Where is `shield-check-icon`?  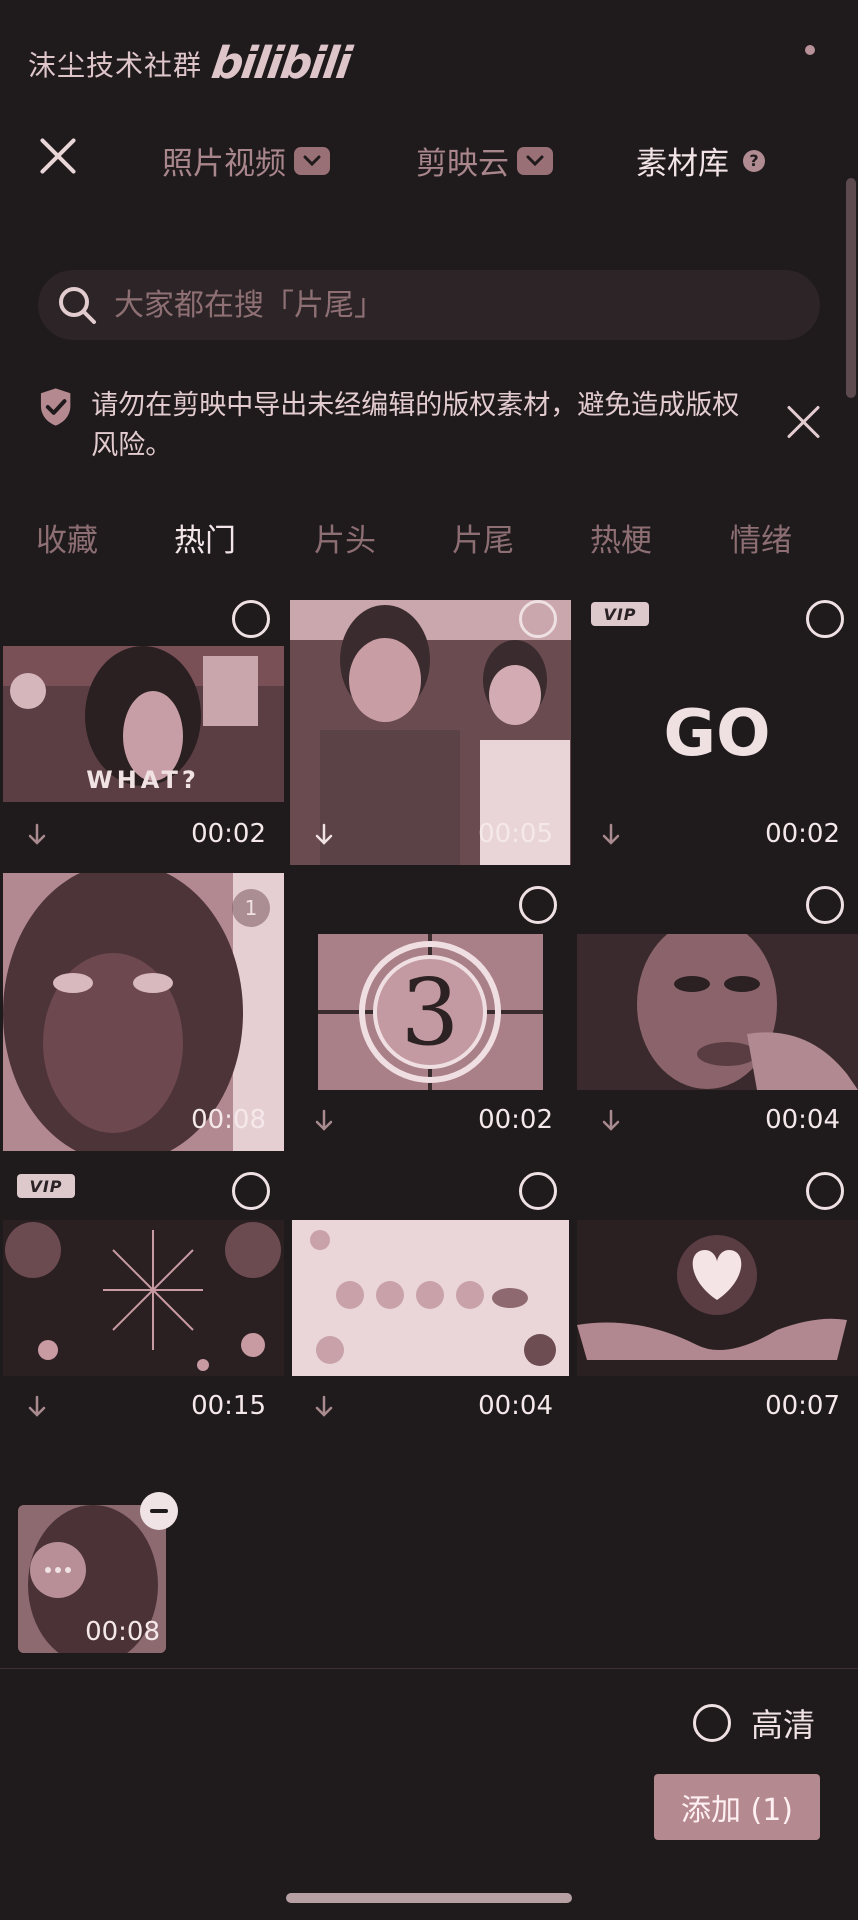
shield-check-icon is located at coordinates (55, 407).